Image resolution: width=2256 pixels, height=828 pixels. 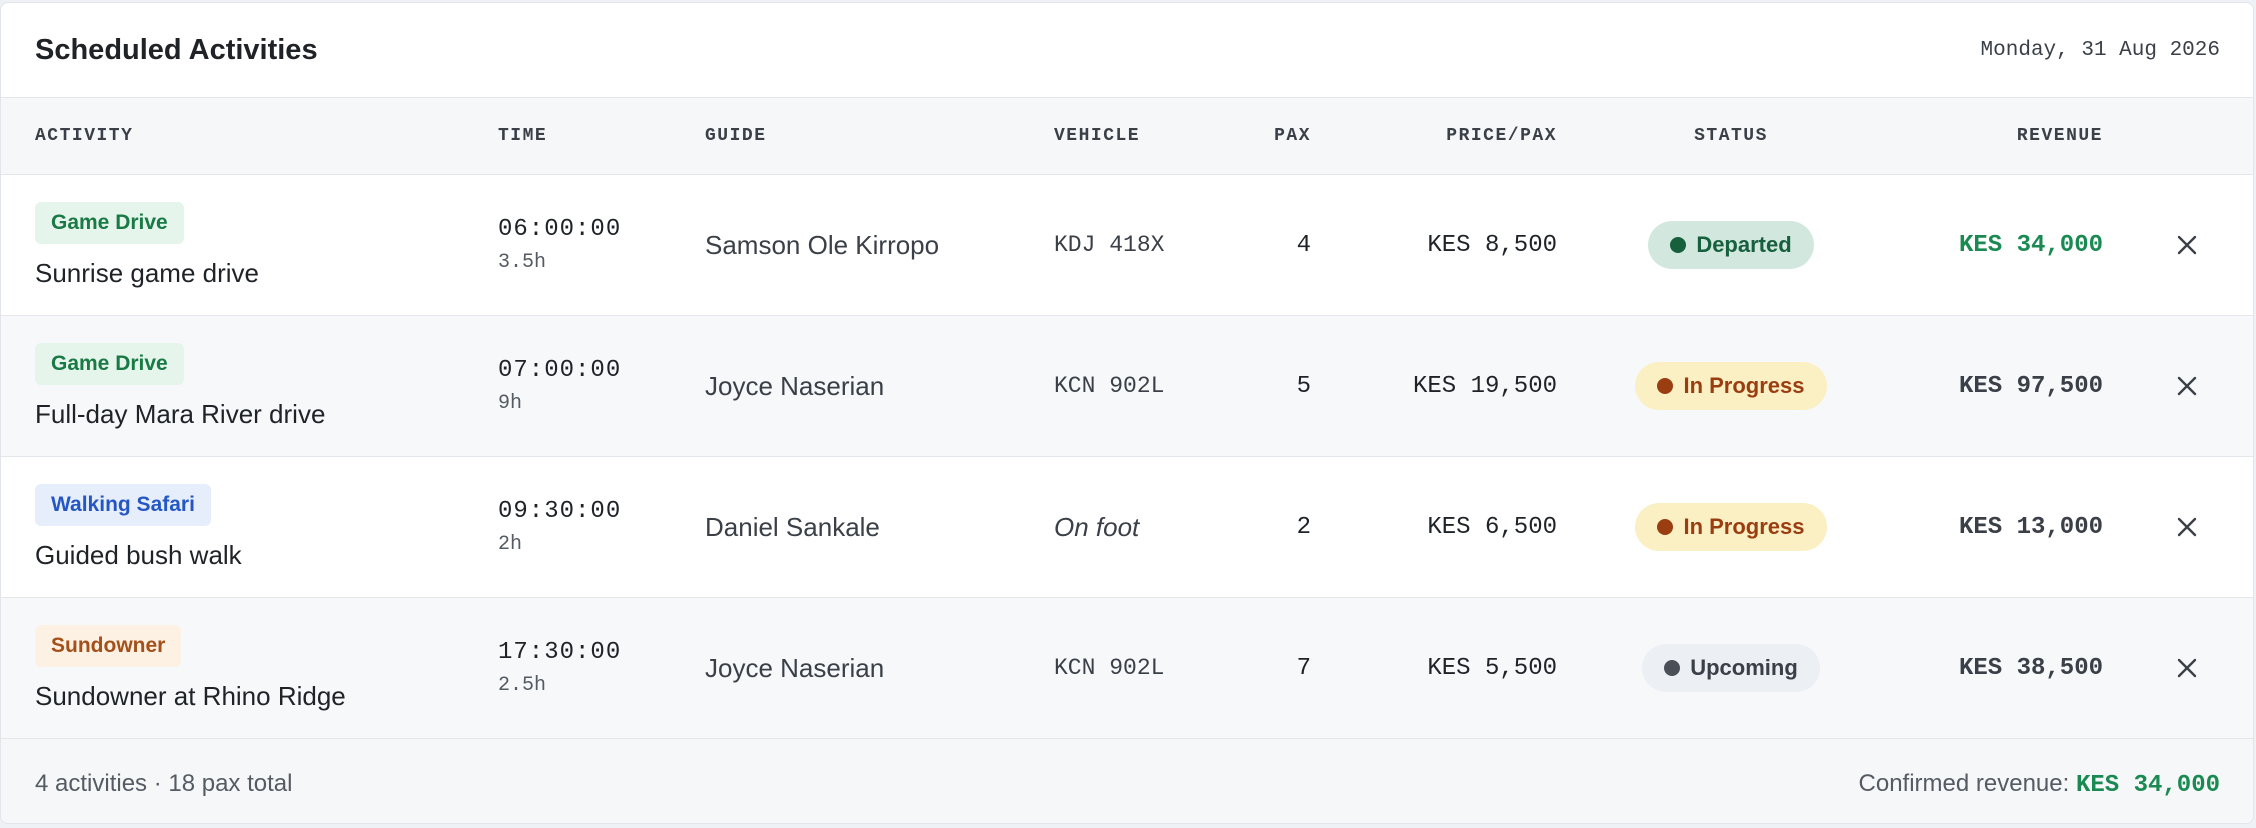 What do you see at coordinates (522, 136) in the screenshot?
I see `column-header-time: Time` at bounding box center [522, 136].